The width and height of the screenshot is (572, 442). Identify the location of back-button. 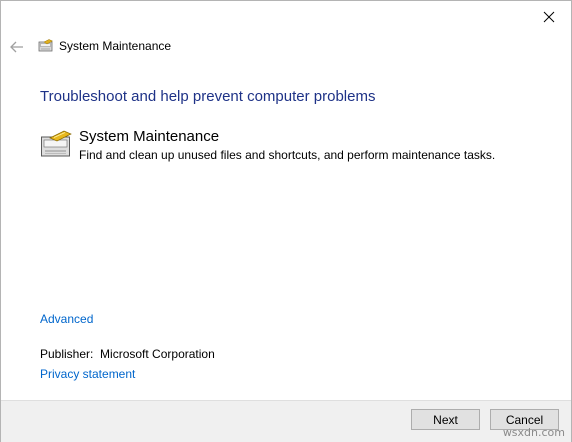
(17, 47).